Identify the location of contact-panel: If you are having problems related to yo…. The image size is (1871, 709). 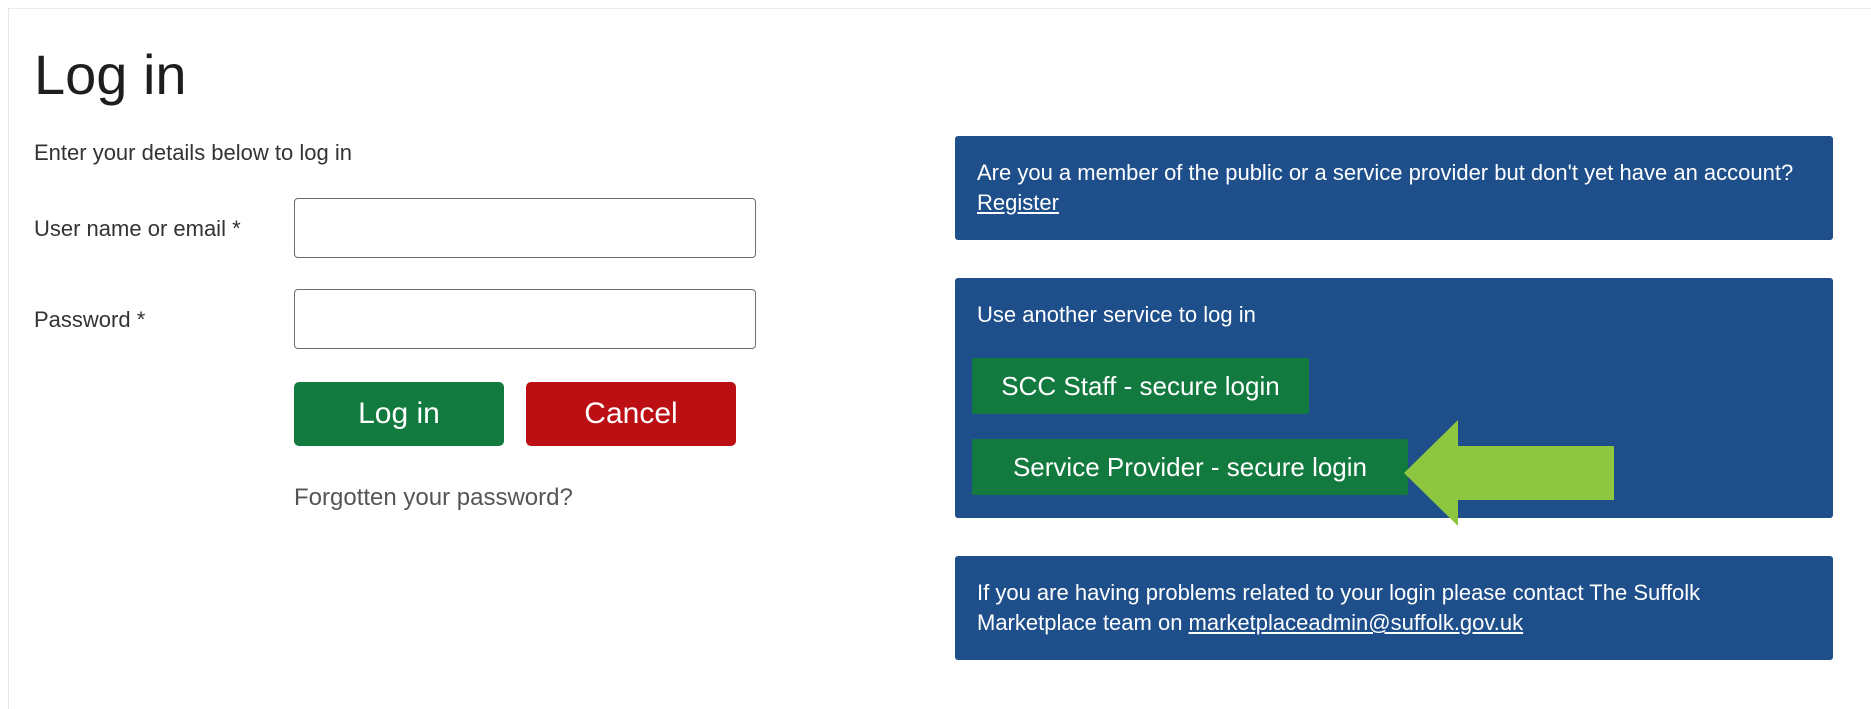
(1394, 608).